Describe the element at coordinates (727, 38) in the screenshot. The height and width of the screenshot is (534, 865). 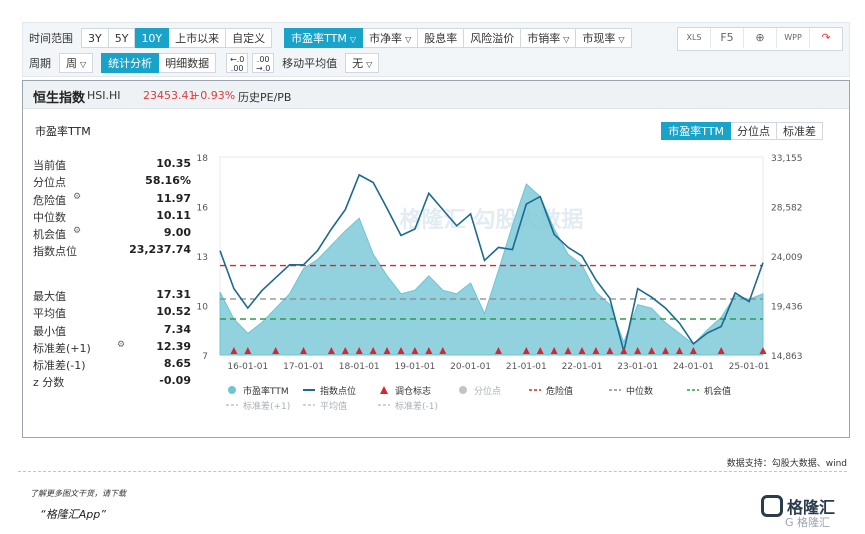
I see `refresh-f5-button: F5` at that location.